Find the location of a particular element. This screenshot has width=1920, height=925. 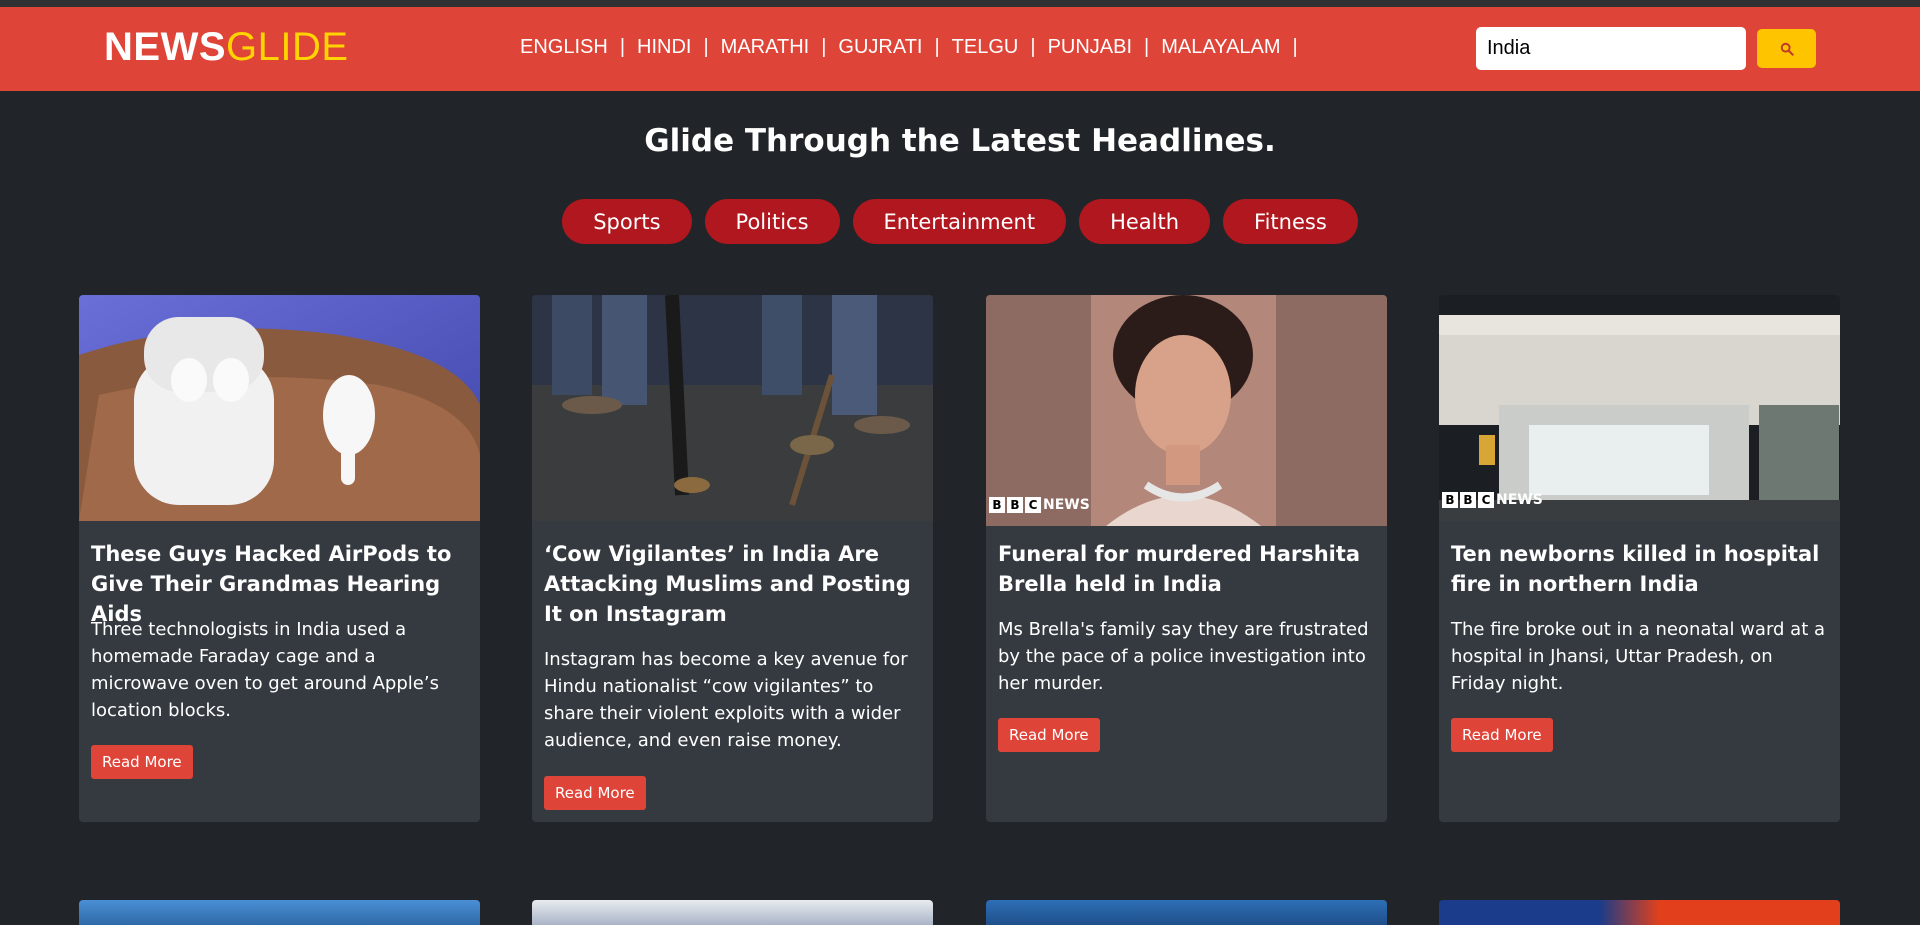

lang-marathi: MARATHI is located at coordinates (765, 47).